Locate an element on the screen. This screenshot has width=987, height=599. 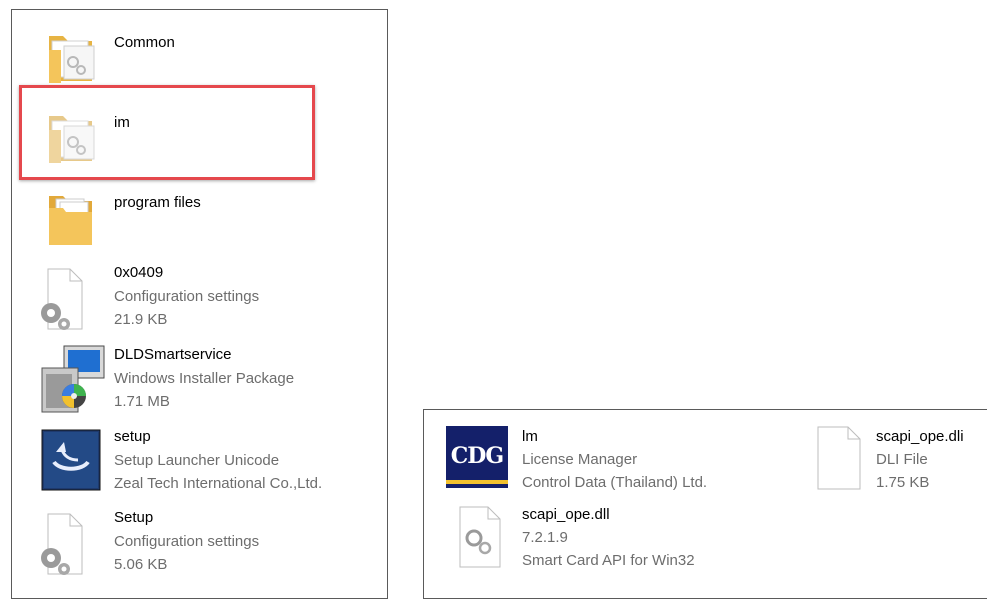
file-item-scapi-ope-dli: scapi_ope.dli DLI File 1.75 KB is located at coordinates (898, 458).